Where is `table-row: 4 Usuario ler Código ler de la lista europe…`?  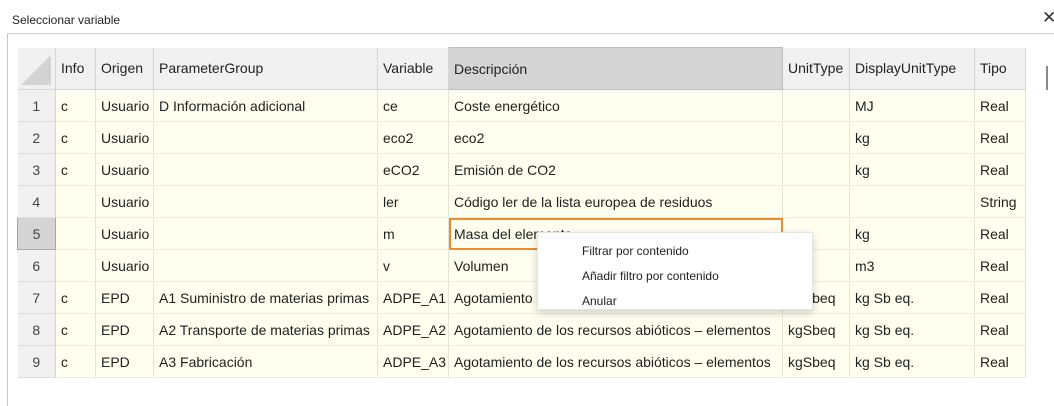 table-row: 4 Usuario ler Código ler de la lista europe… is located at coordinates (521, 201).